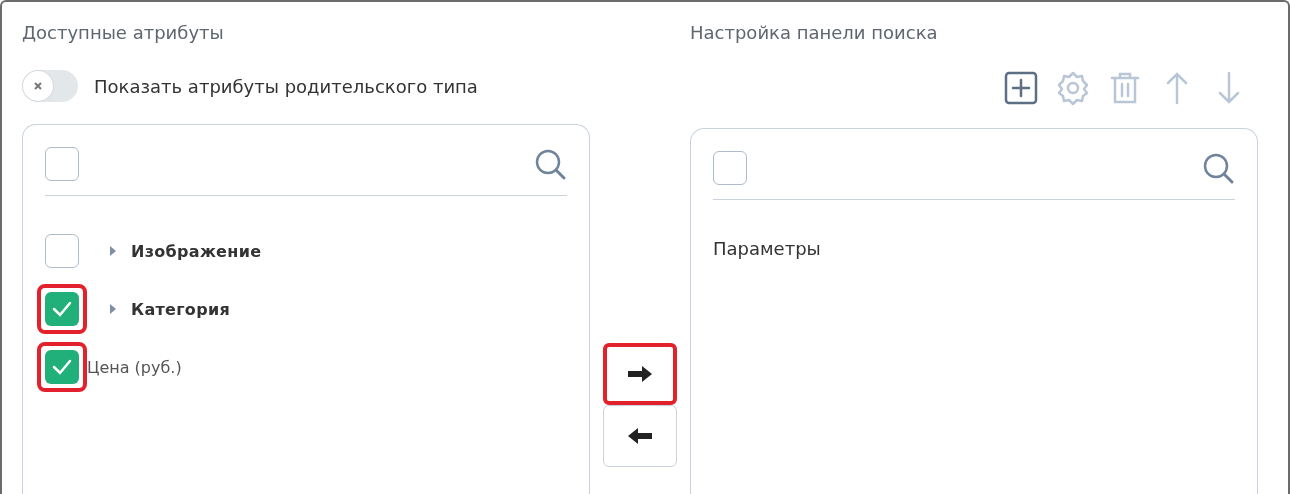  Describe the element at coordinates (196, 251) in the screenshot. I see `tree-item: Изображение` at that location.